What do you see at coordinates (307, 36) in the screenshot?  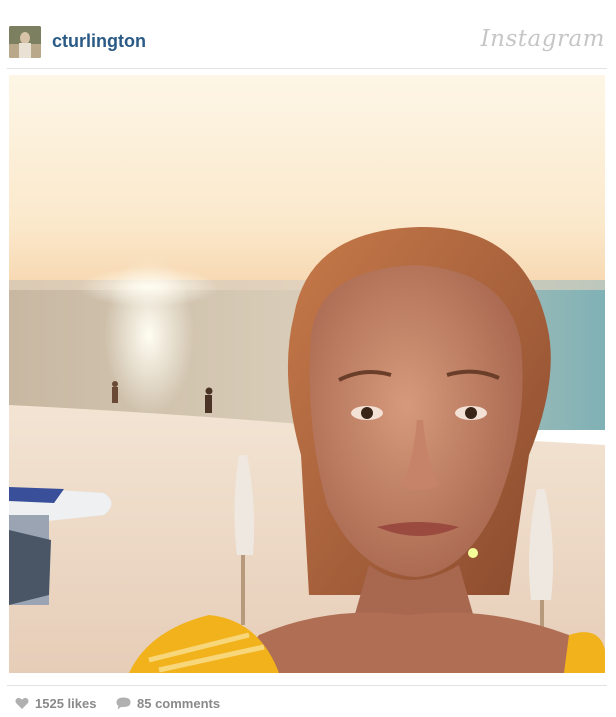 I see `post-header: cturlington Instagram` at bounding box center [307, 36].